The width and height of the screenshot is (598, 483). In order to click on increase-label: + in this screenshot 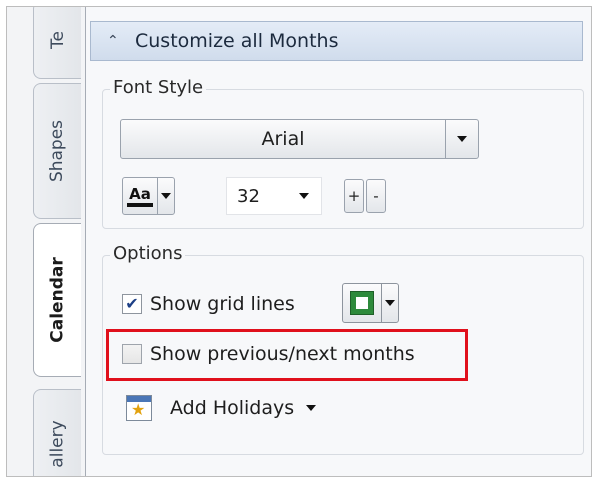, I will do `click(354, 196)`.